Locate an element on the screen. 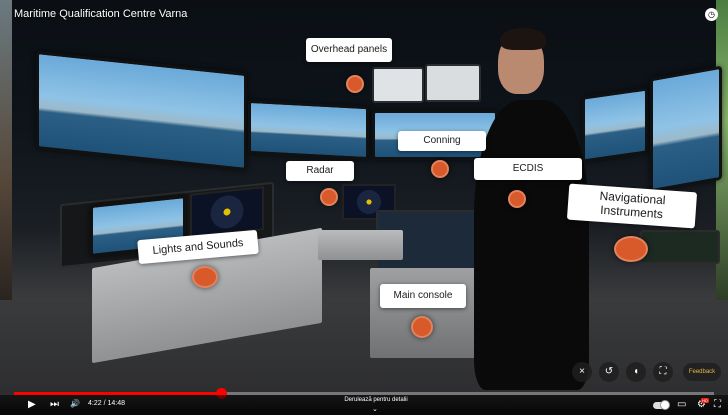  next-icon: ⏭ is located at coordinates (54, 404).